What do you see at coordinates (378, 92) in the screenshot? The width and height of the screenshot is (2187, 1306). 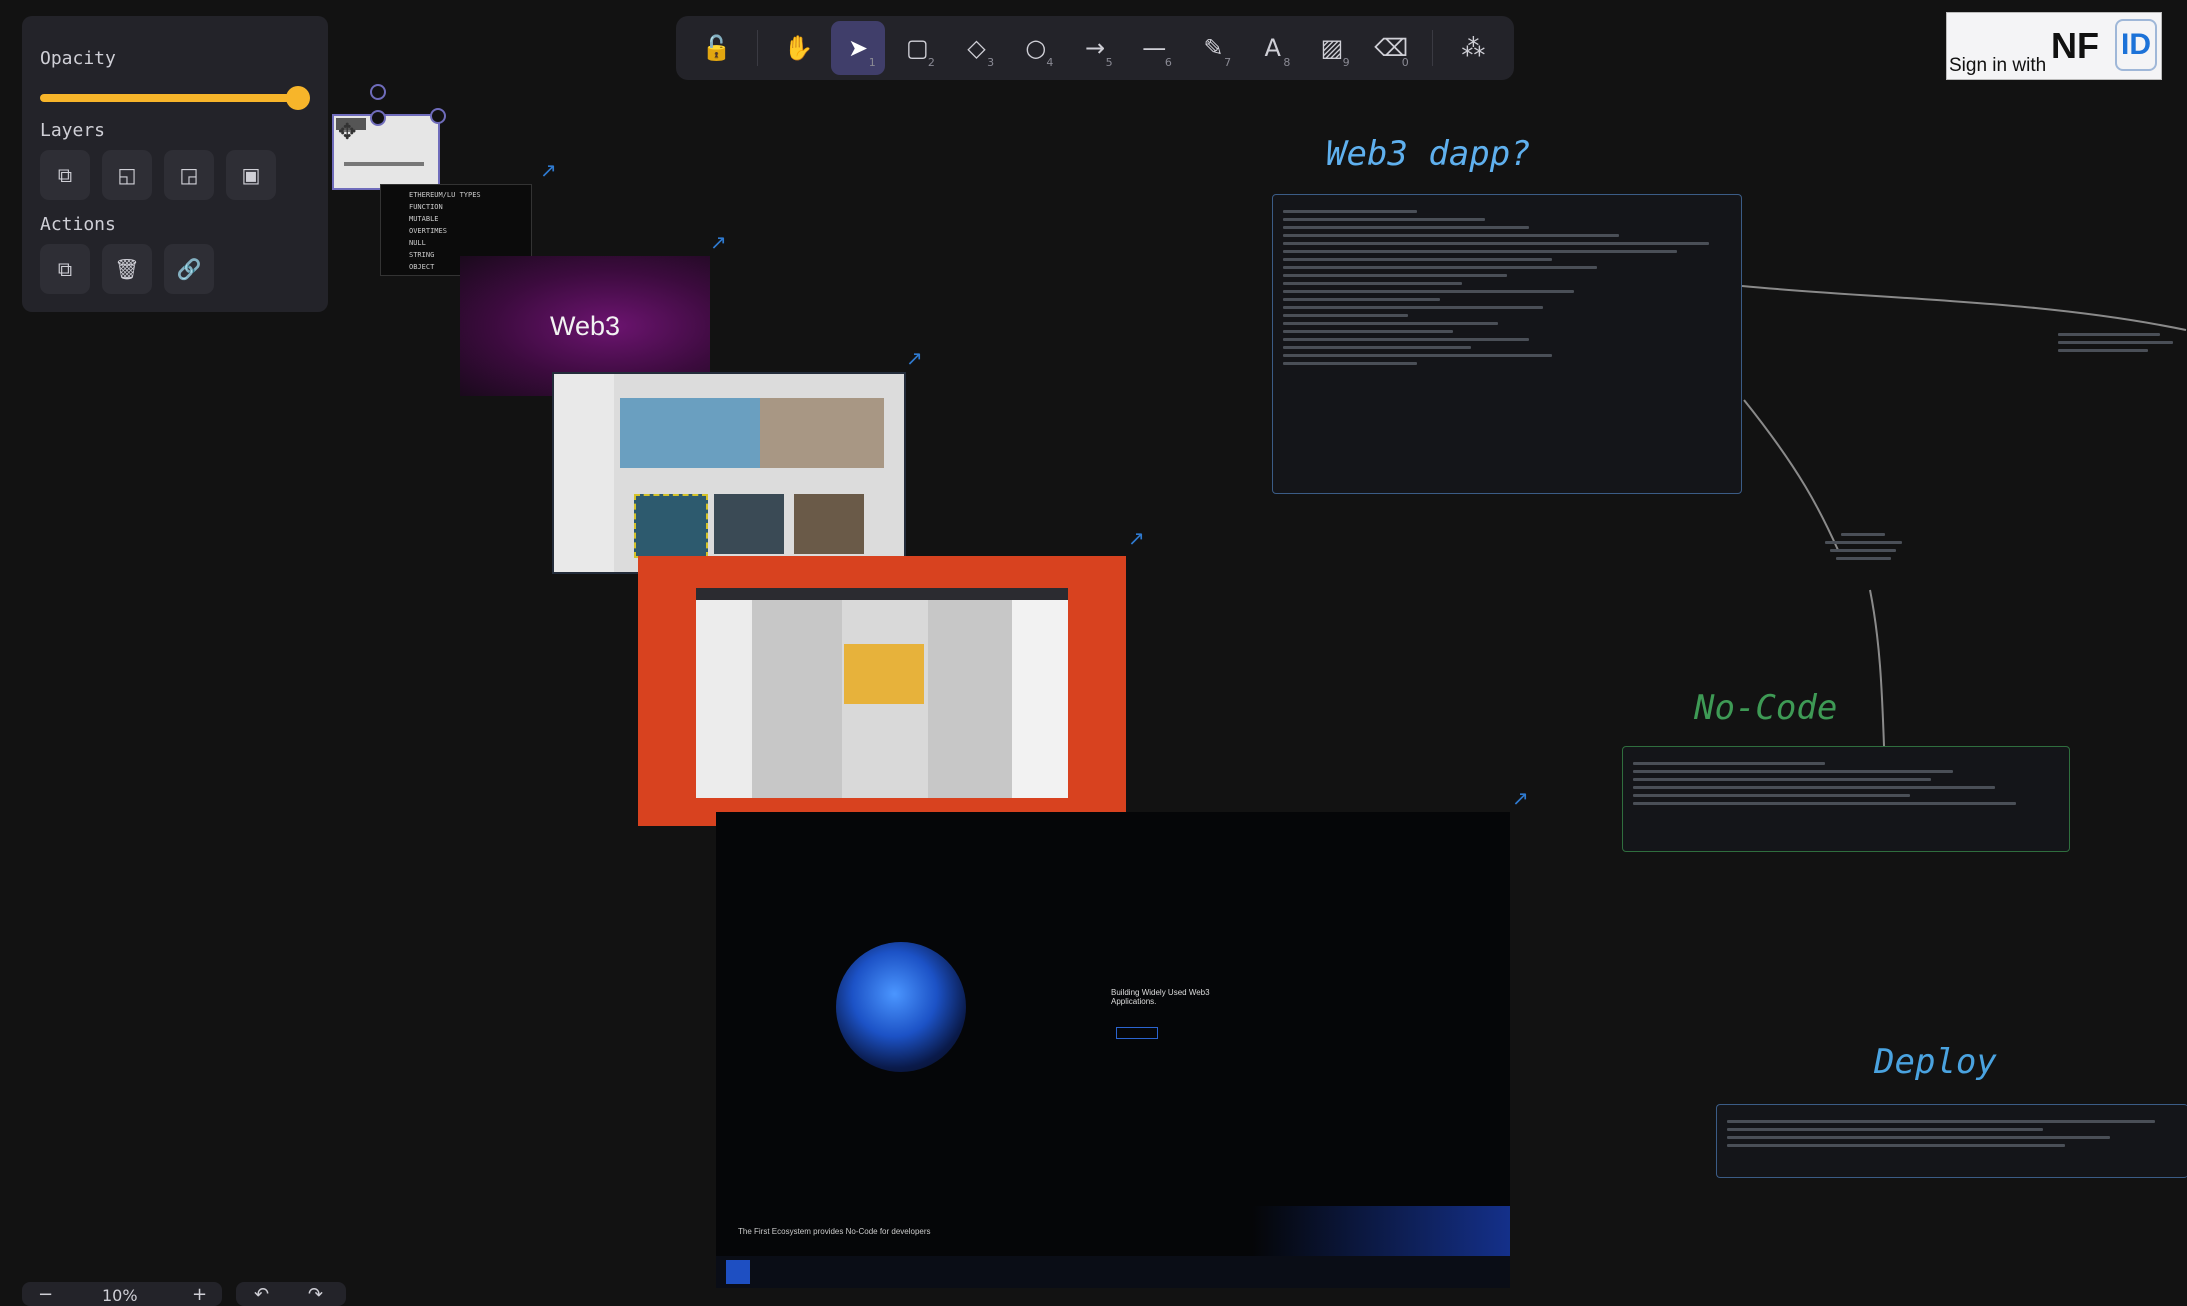 I see `rotate-handle` at bounding box center [378, 92].